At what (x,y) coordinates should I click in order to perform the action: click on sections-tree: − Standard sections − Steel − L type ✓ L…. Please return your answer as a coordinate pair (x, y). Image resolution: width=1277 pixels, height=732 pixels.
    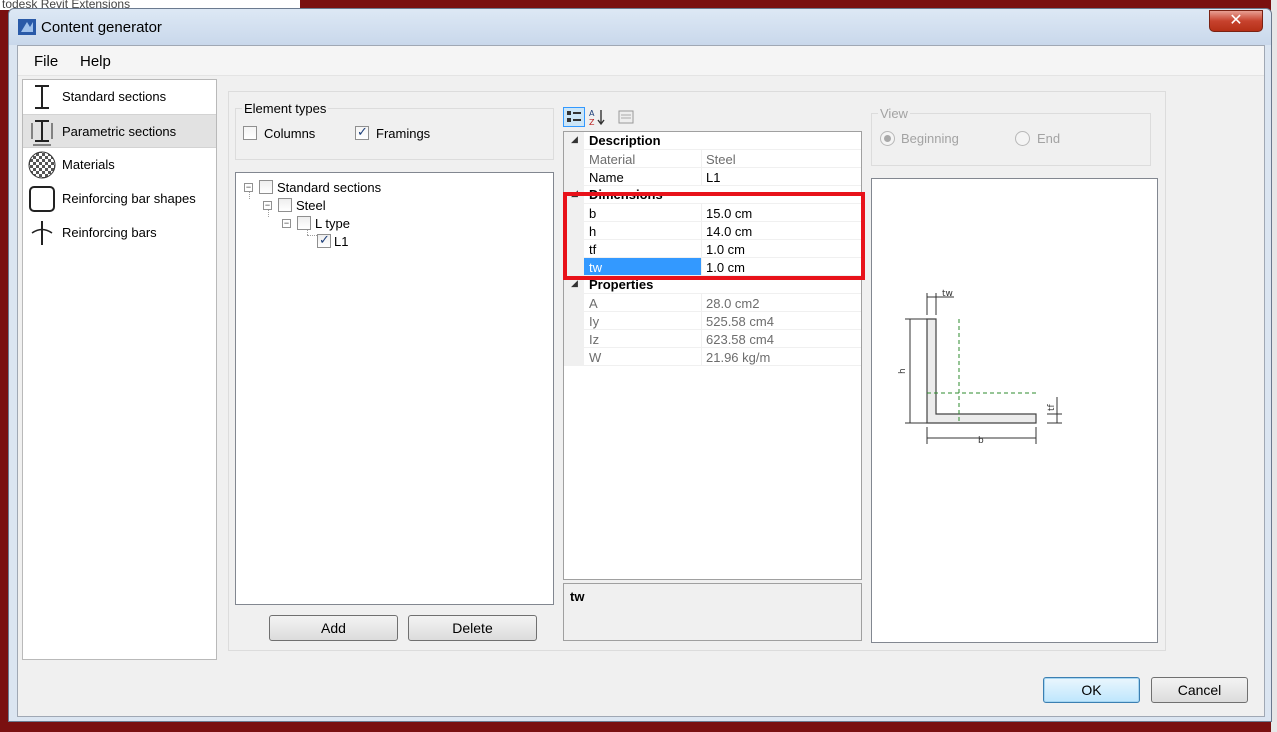
    Looking at the image, I should click on (394, 388).